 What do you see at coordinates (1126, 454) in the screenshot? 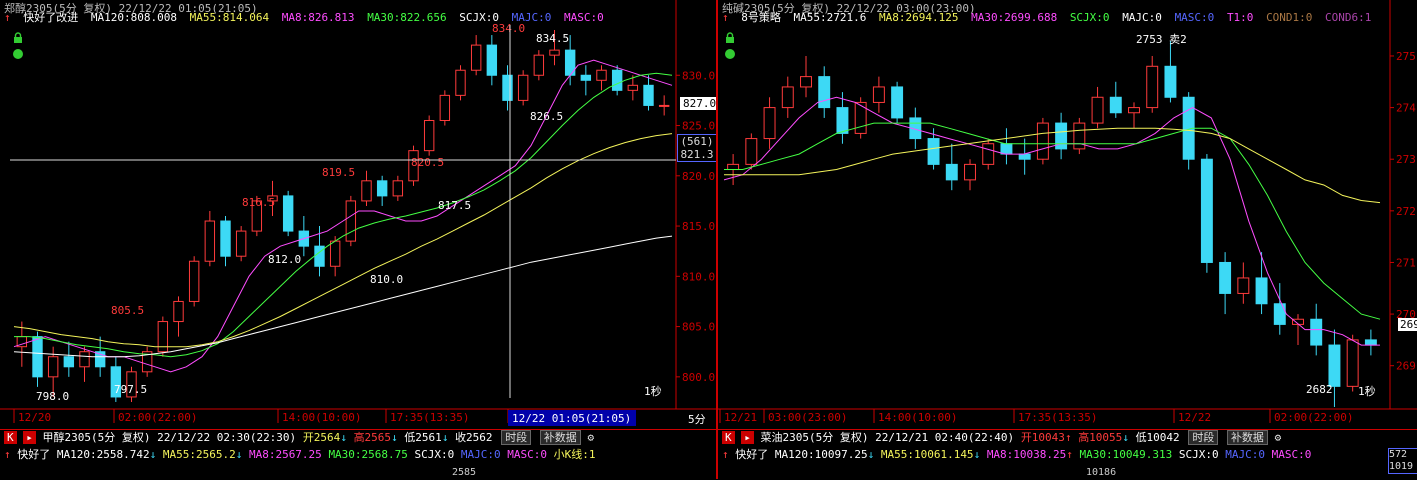
I see `bottom-right-ma30: MA30:10049.313` at bounding box center [1126, 454].